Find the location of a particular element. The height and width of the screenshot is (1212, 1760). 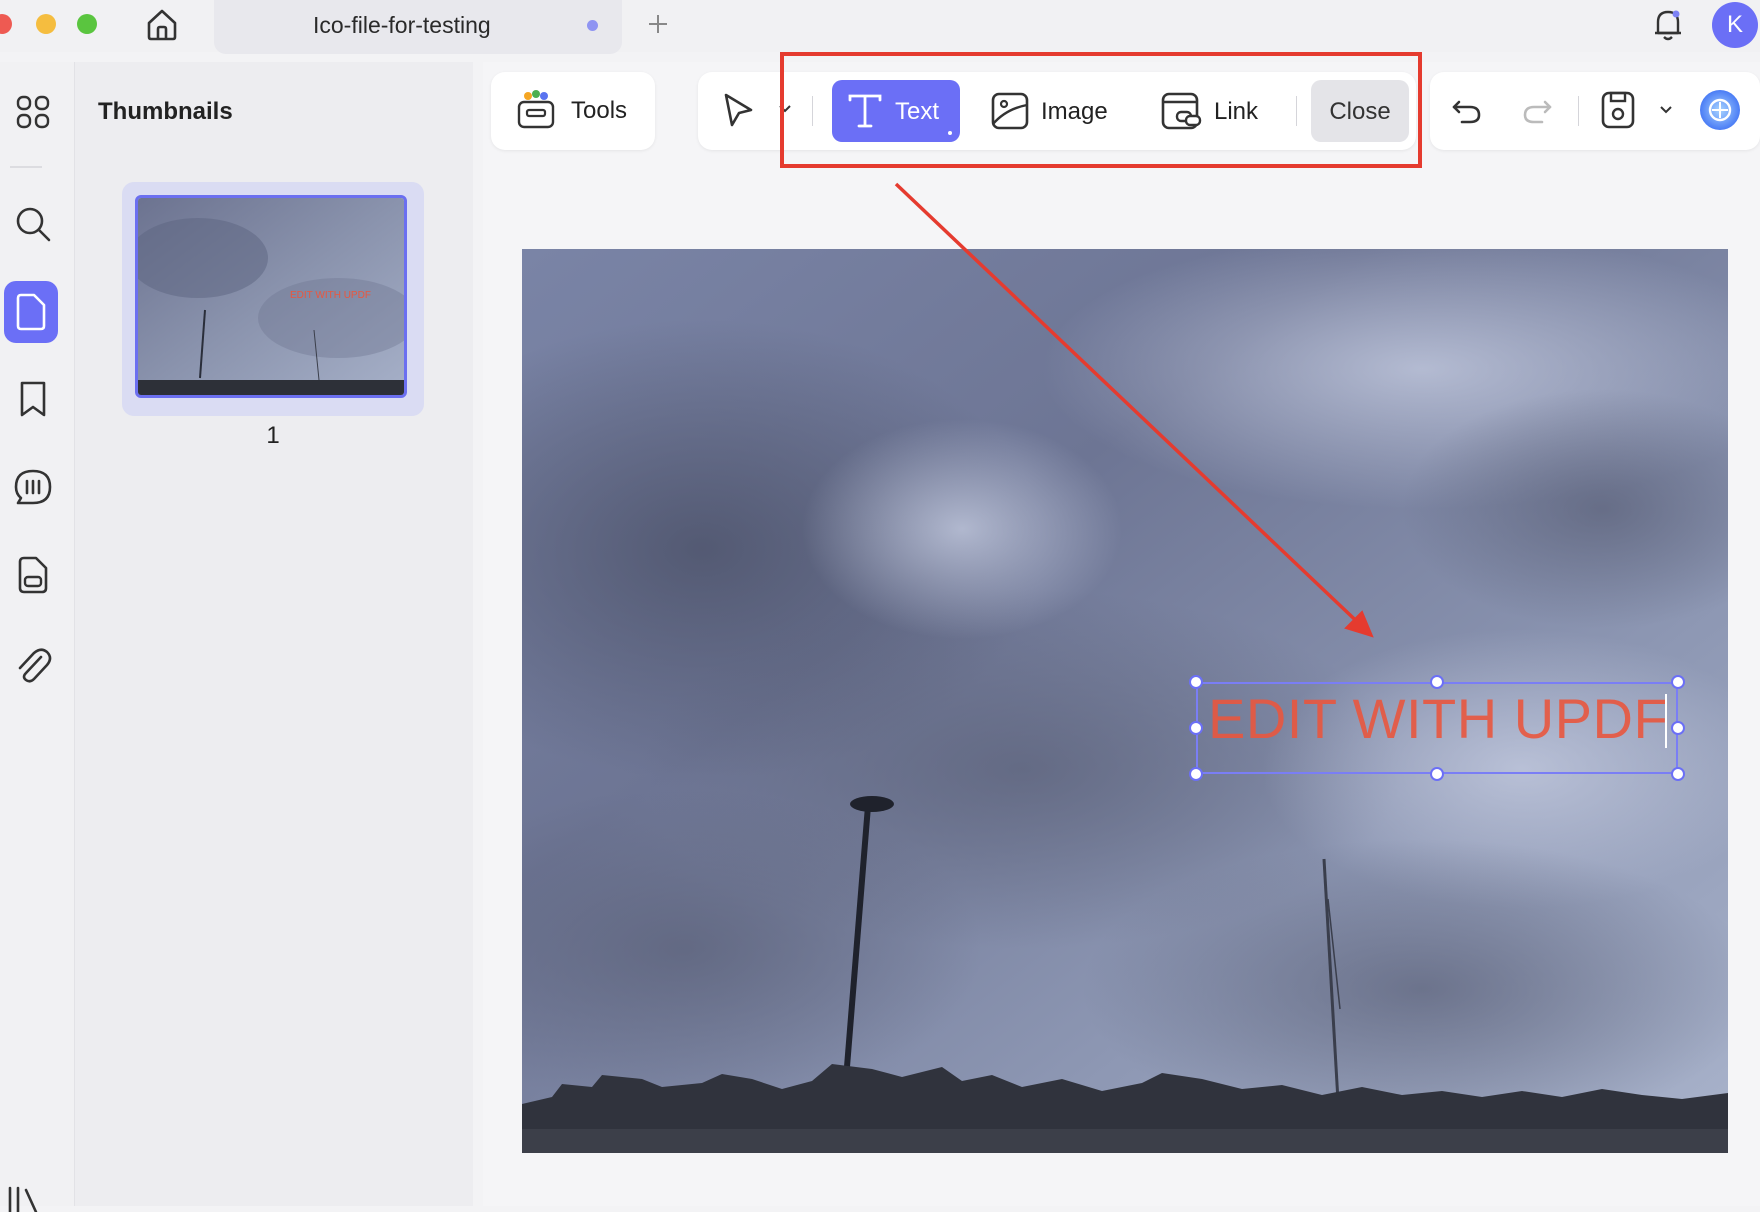

comment-icon is located at coordinates (33, 488).